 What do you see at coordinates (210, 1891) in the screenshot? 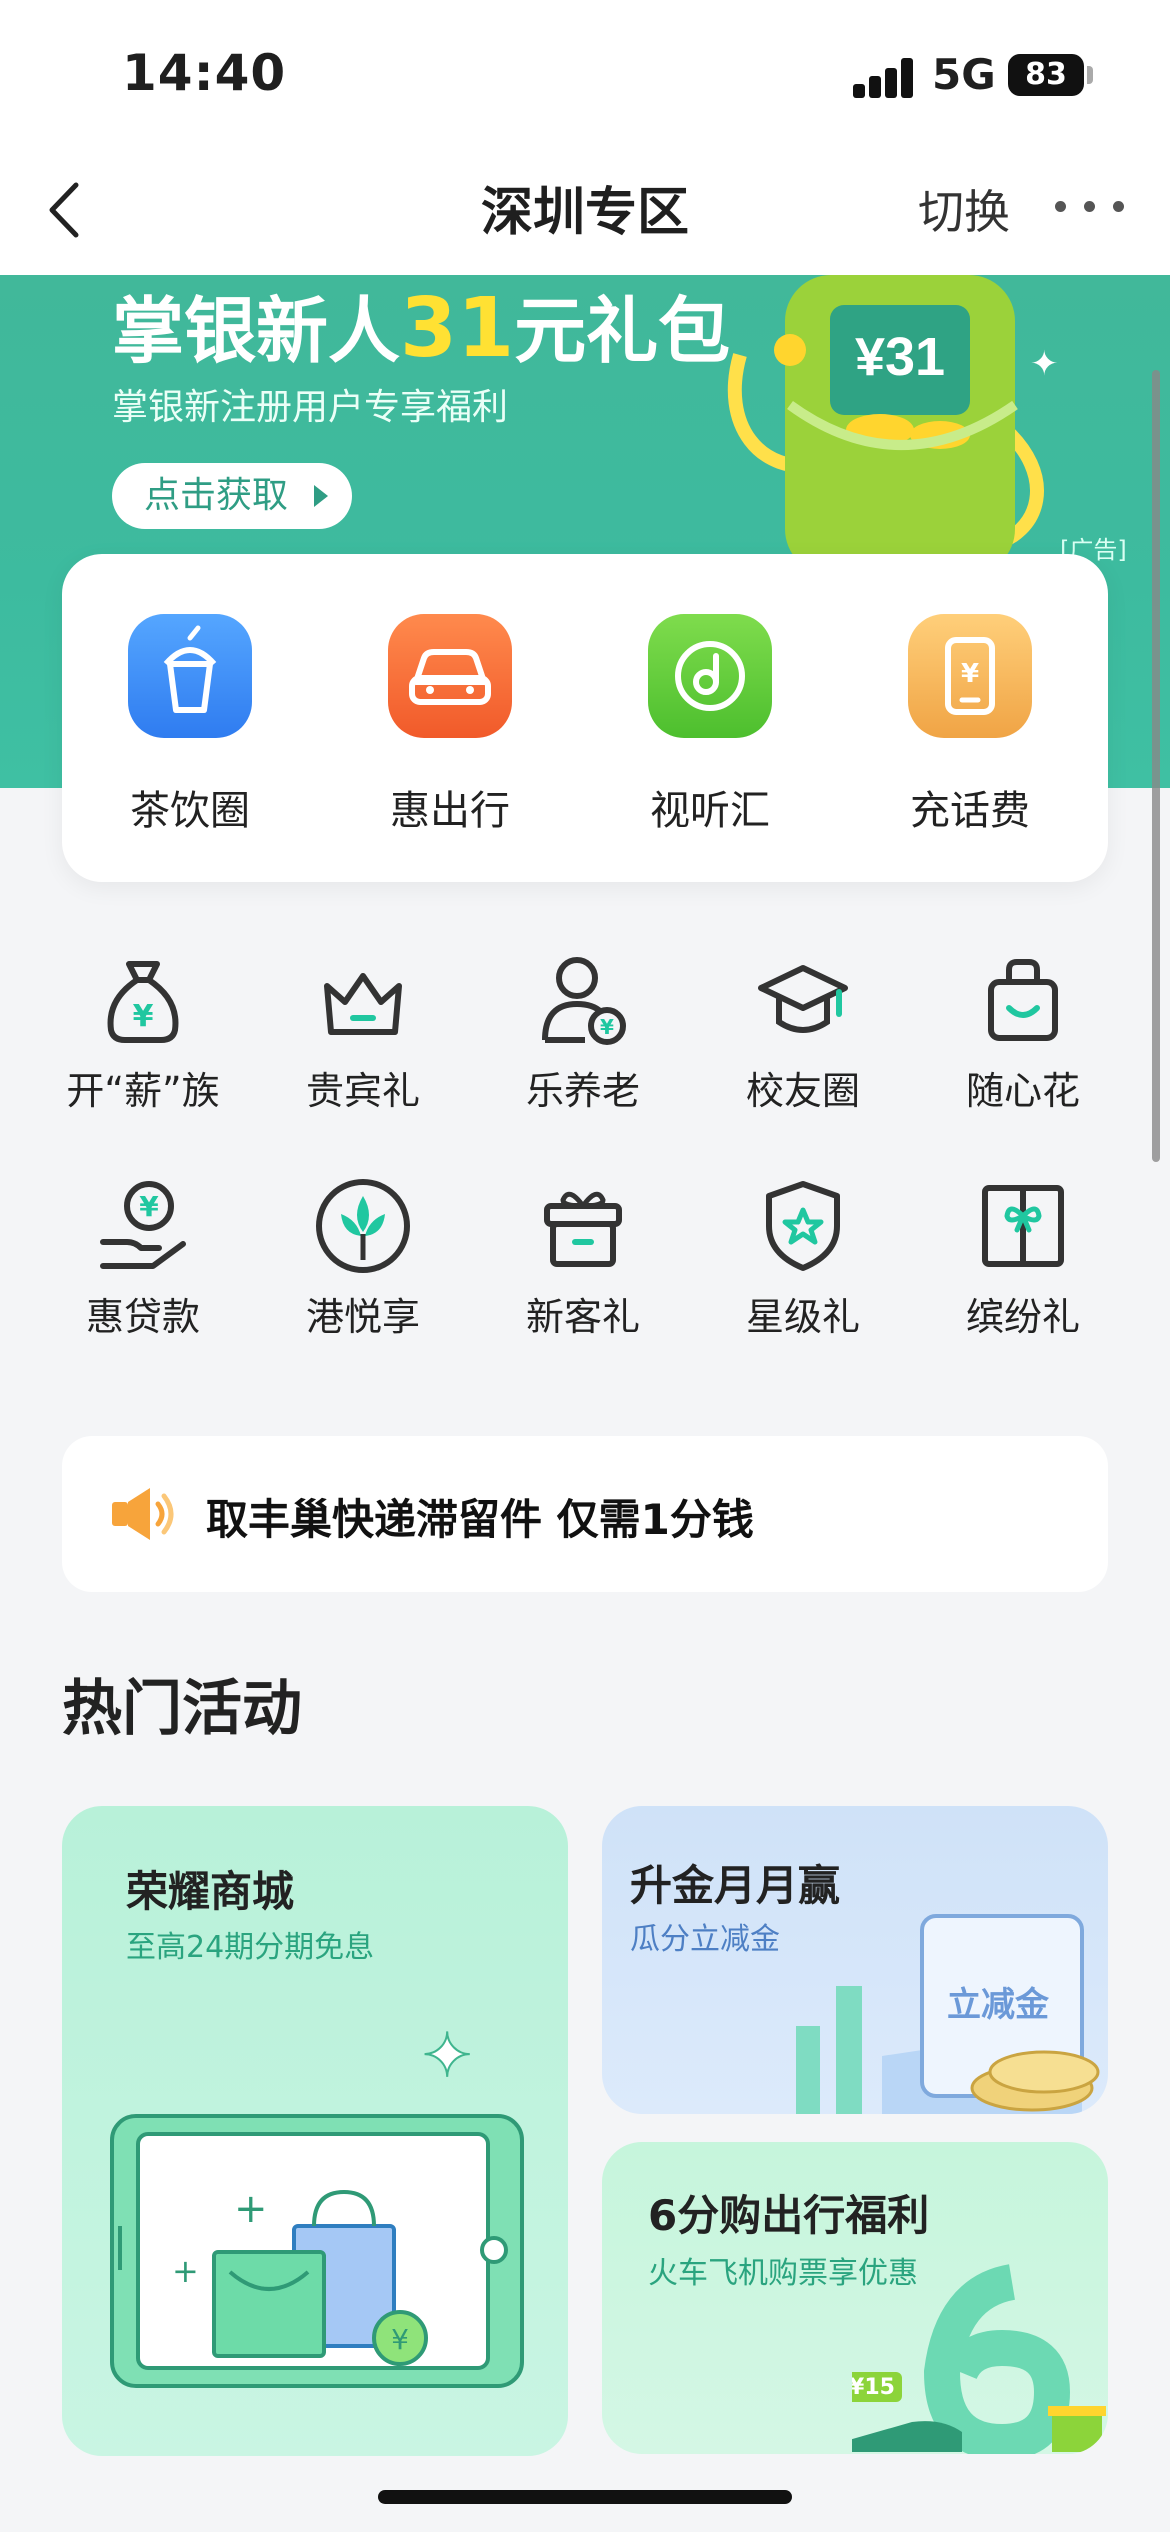
I see `activity-title: 荣耀商城` at bounding box center [210, 1891].